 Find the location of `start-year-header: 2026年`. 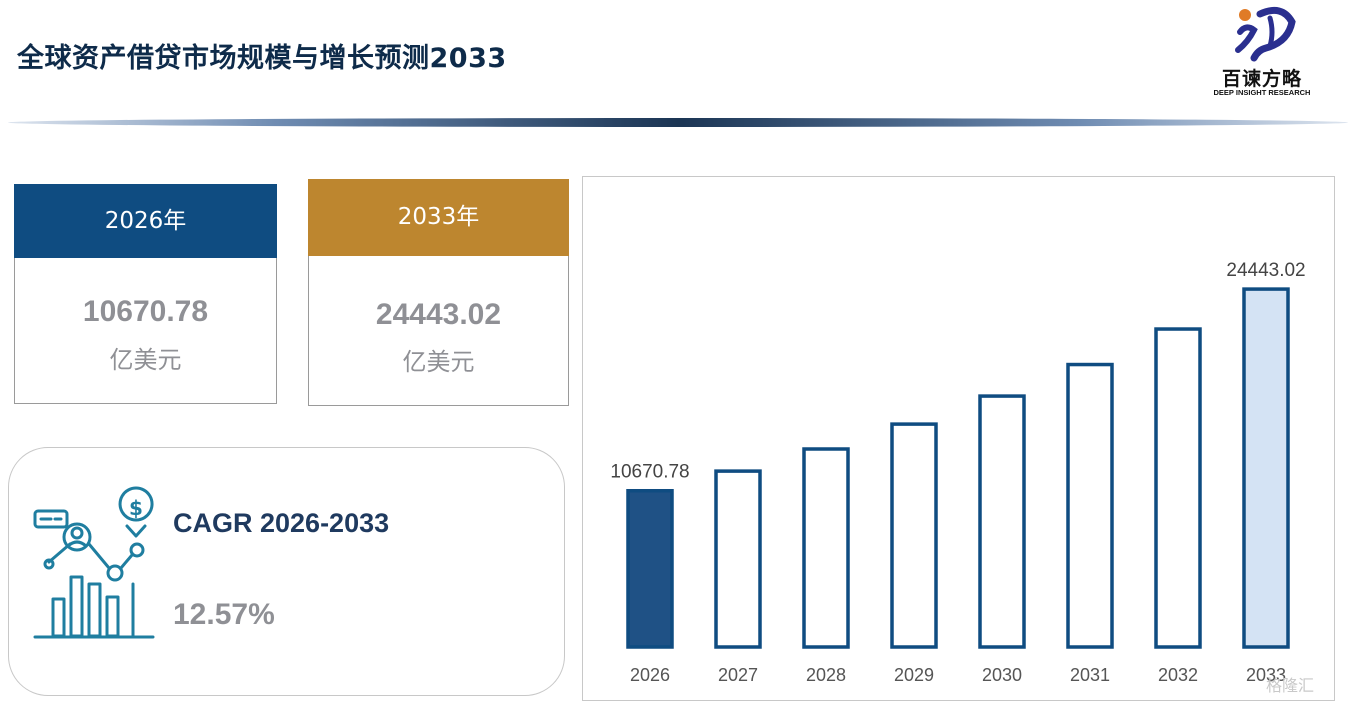

start-year-header: 2026年 is located at coordinates (145, 221).